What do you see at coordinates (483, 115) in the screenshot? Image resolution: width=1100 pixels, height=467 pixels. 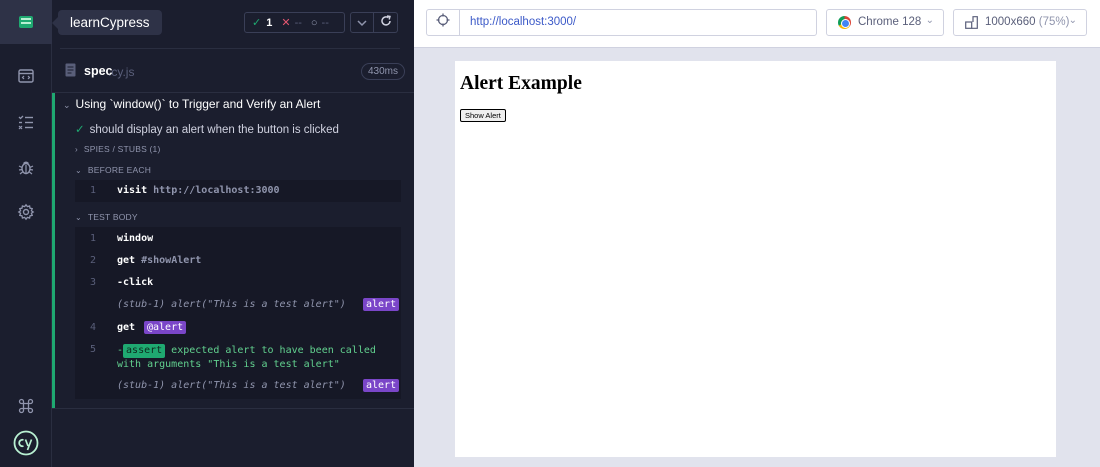 I see `show-alert-button: Show Alert` at bounding box center [483, 115].